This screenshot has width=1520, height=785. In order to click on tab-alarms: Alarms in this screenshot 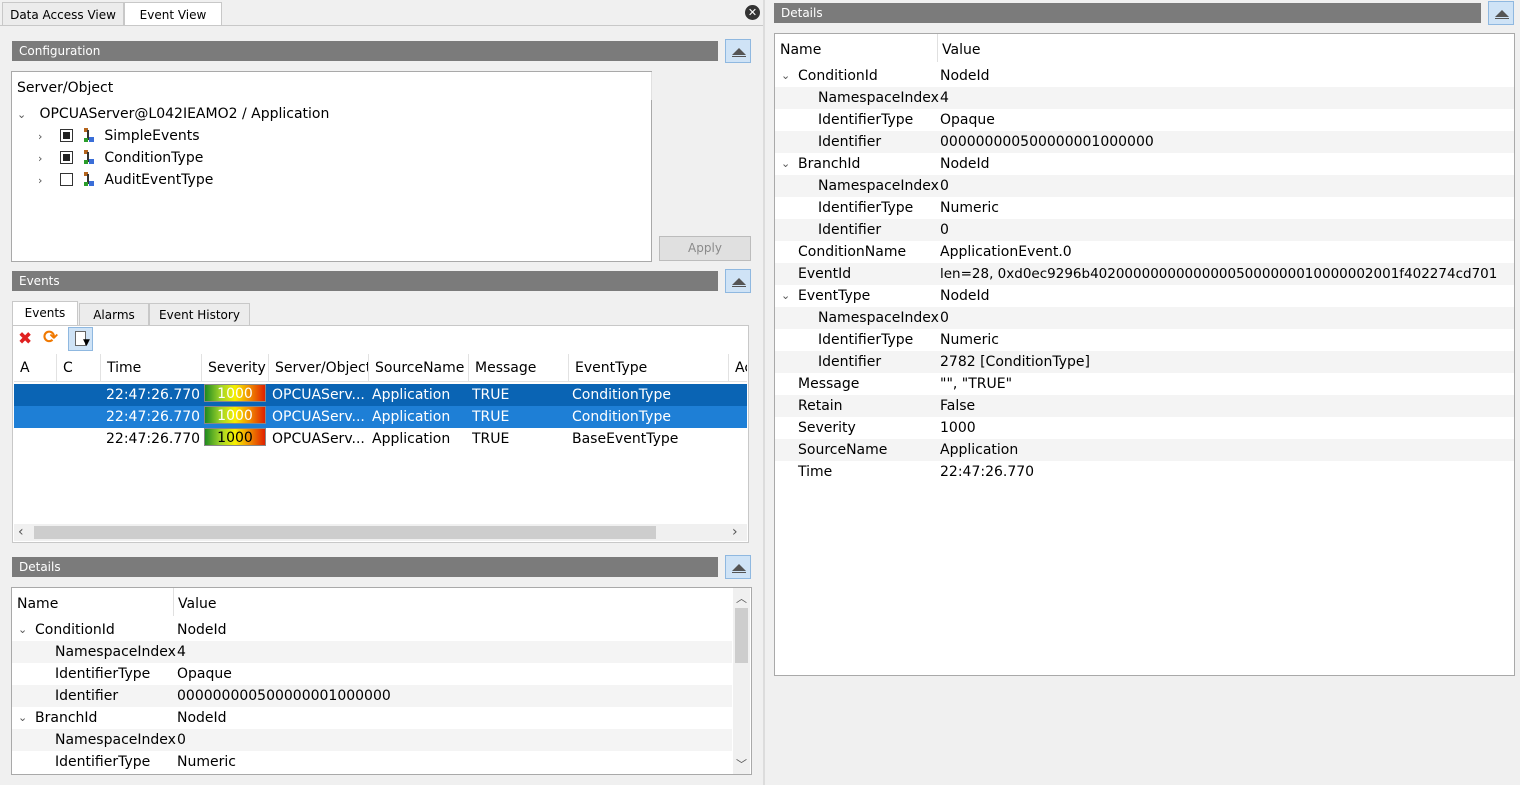, I will do `click(114, 314)`.